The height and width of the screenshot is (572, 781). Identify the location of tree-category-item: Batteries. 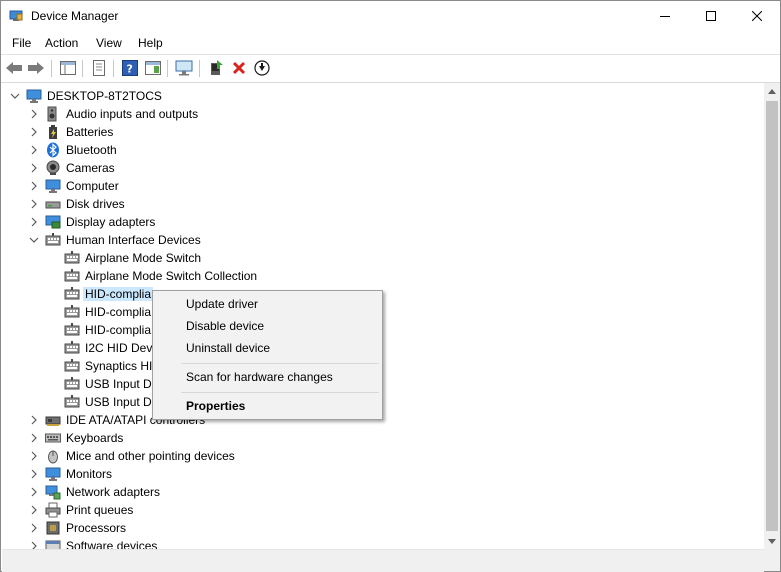
(382, 132).